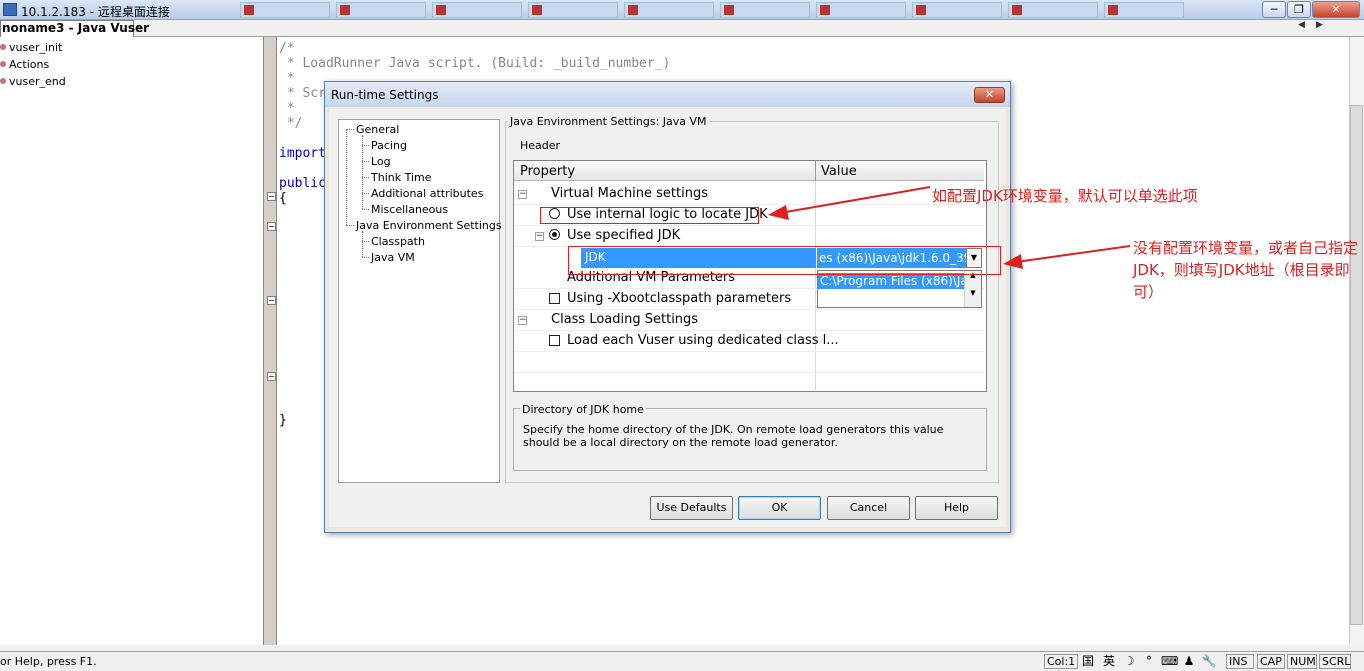 This screenshot has height=671, width=1364. What do you see at coordinates (784, 260) in the screenshot?
I see `annotation-box-jdk` at bounding box center [784, 260].